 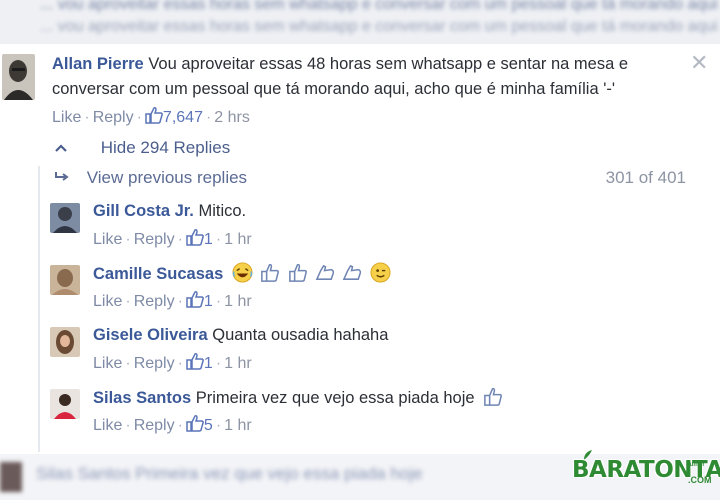 I want to click on likes-count: 7,647, so click(x=174, y=116).